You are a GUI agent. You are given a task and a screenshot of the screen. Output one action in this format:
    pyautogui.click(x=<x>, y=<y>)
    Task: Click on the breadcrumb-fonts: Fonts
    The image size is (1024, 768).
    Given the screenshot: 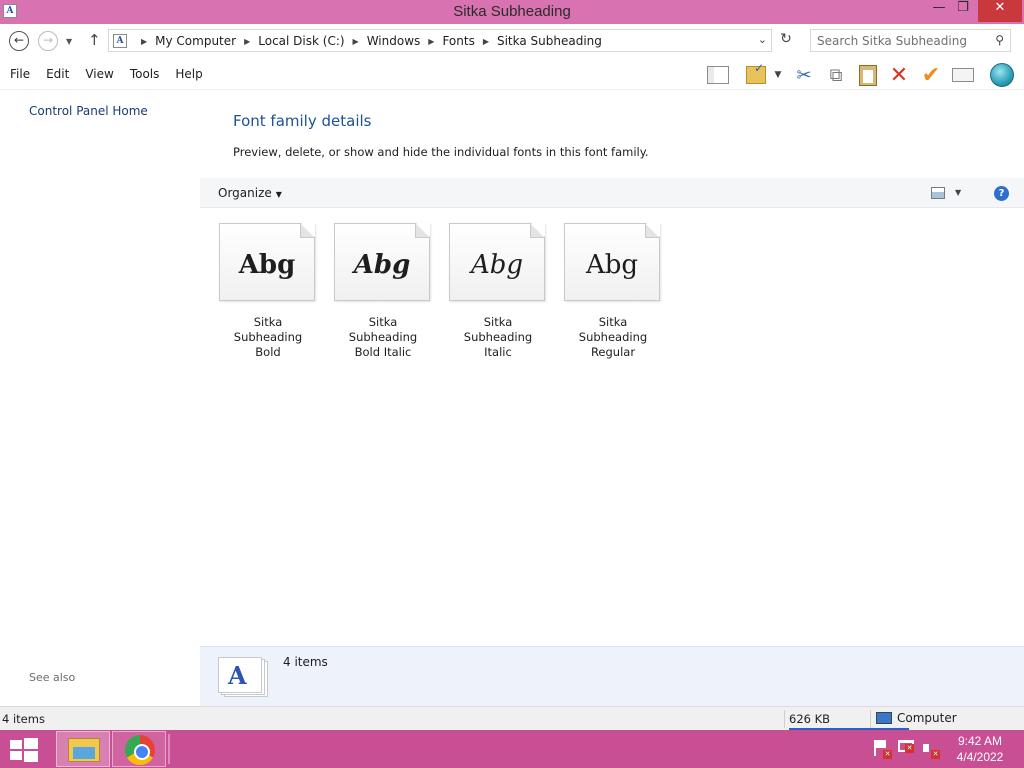 What is the action you would take?
    pyautogui.click(x=458, y=41)
    